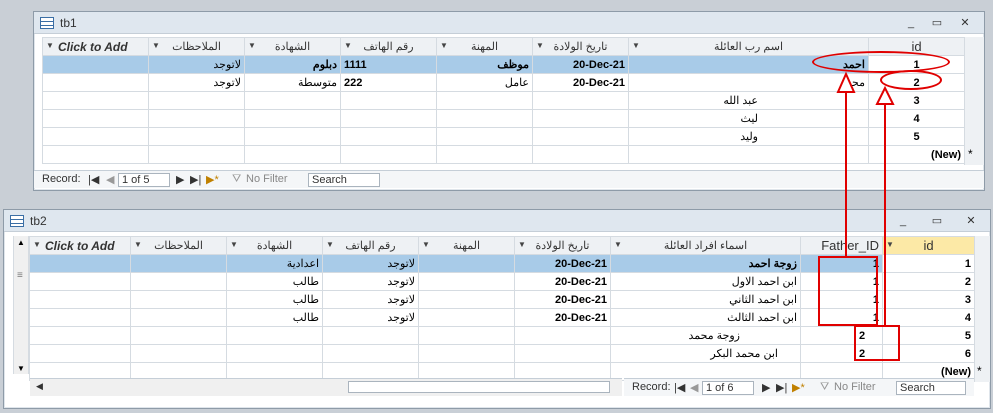 This screenshot has height=413, width=993. I want to click on cell-name: ابن احمد الثاني, so click(705, 299).